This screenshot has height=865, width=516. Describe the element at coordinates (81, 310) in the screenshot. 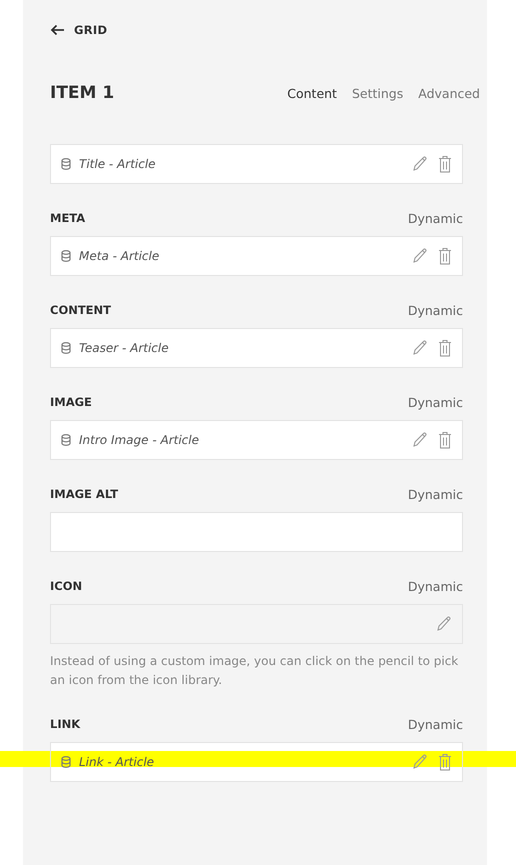

I see `field-label: CONTENT` at that location.